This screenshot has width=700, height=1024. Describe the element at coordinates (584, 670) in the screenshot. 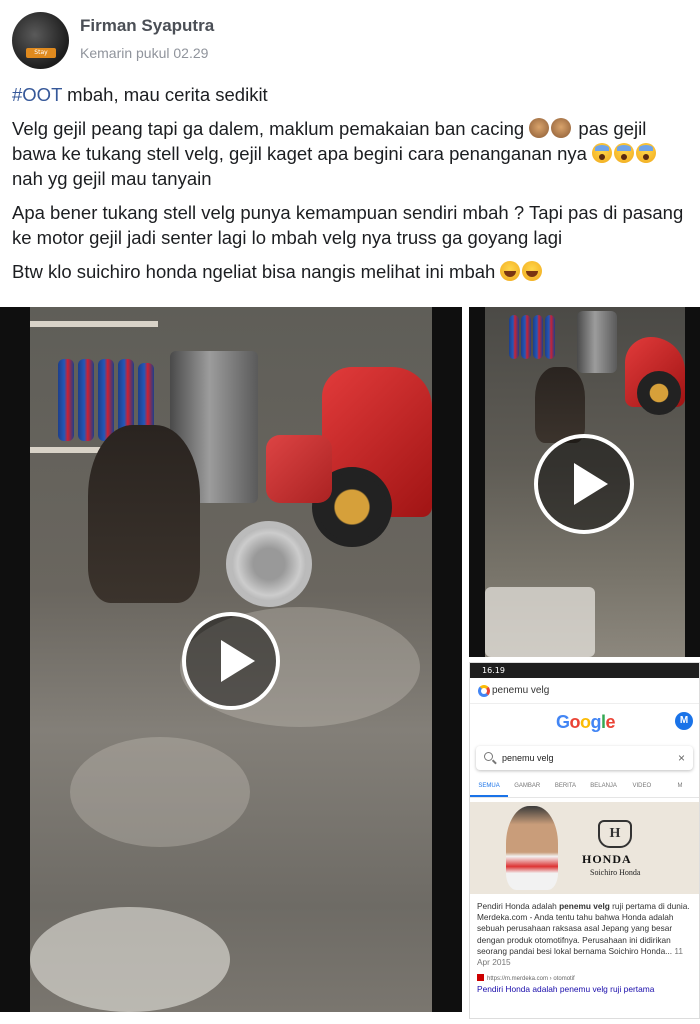

I see `phone-status-bar: 16.19` at that location.